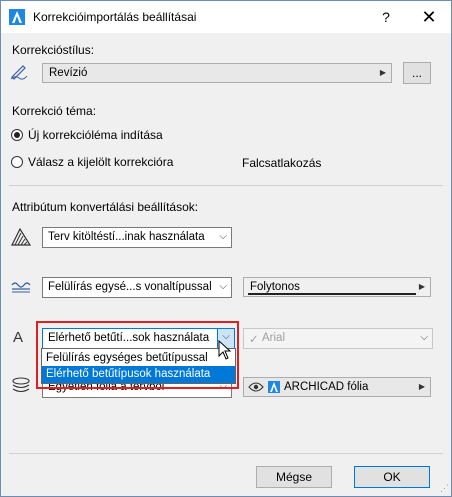  I want to click on line-type-icon, so click(21, 287).